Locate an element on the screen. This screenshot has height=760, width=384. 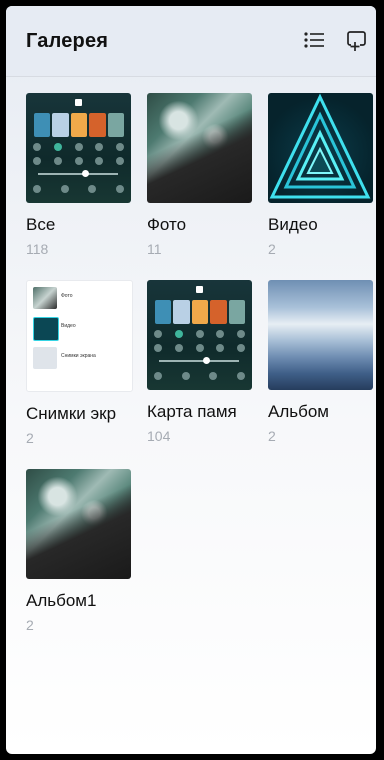
album-name: Фото is located at coordinates (167, 224).